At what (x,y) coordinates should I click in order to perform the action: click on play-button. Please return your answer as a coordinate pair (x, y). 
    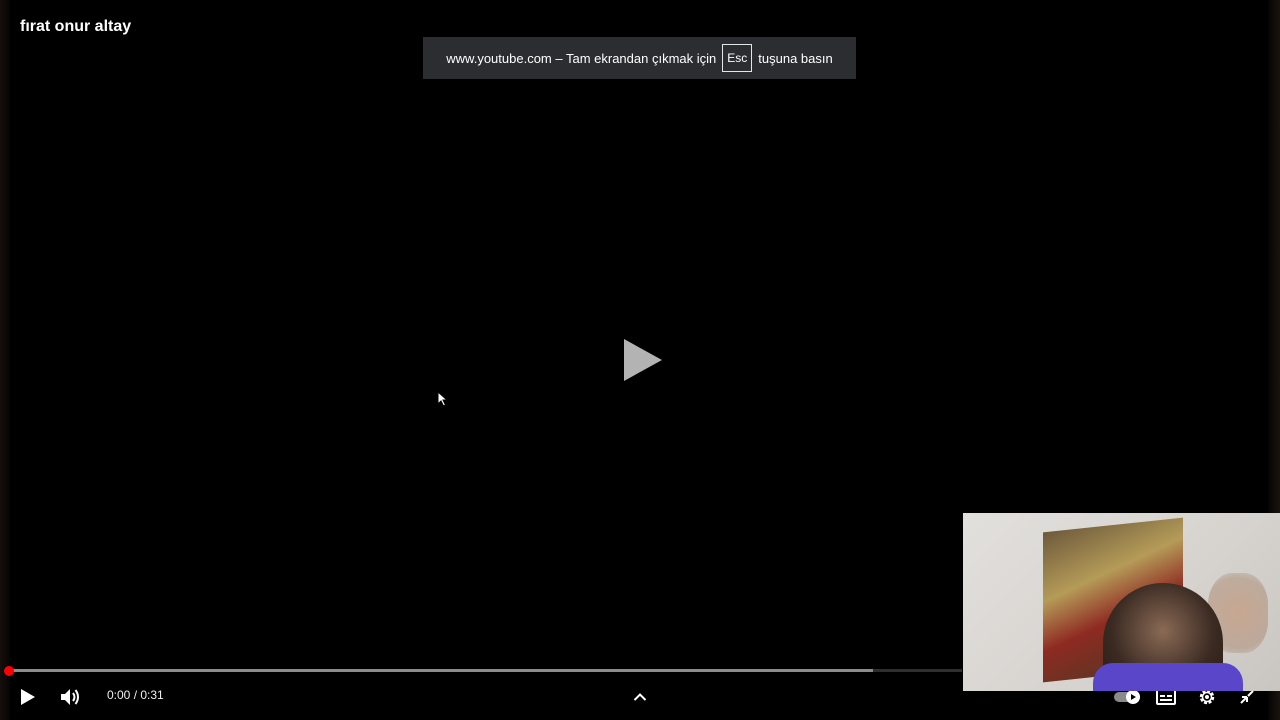
    Looking at the image, I should click on (28, 697).